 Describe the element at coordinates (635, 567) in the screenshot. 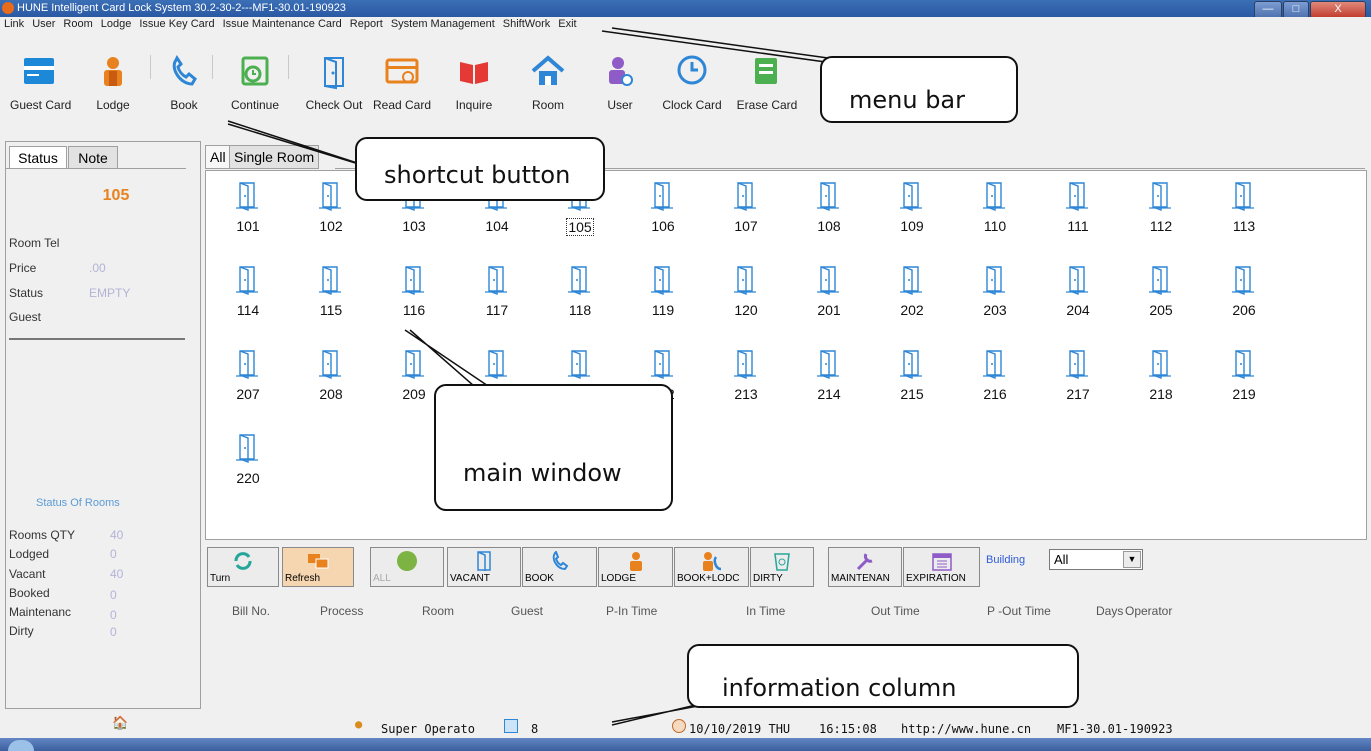

I see `lodge-filter-button: LODGE` at that location.